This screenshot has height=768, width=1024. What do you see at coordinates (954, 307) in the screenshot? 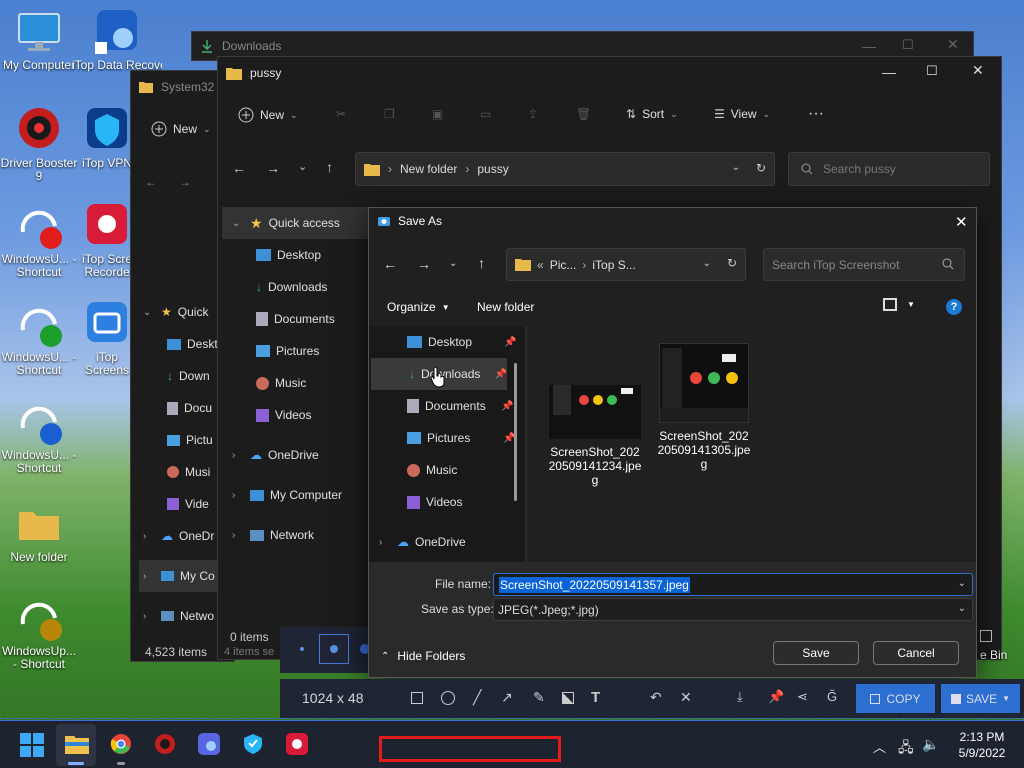
I see `help-button: ?` at bounding box center [954, 307].